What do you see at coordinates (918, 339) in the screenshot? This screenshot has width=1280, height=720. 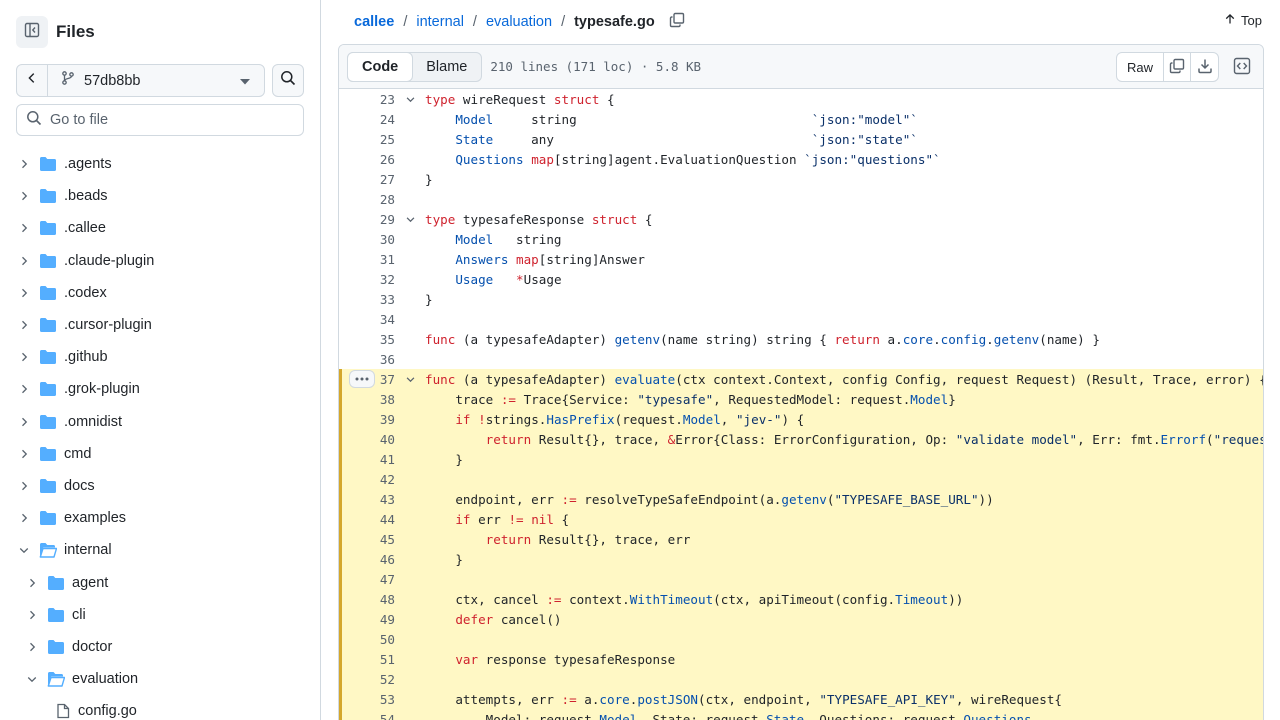 I see `code-token: core` at bounding box center [918, 339].